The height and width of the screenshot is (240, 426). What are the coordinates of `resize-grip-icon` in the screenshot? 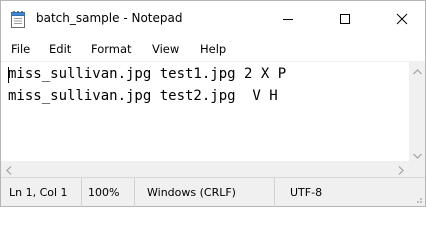 It's located at (418, 196).